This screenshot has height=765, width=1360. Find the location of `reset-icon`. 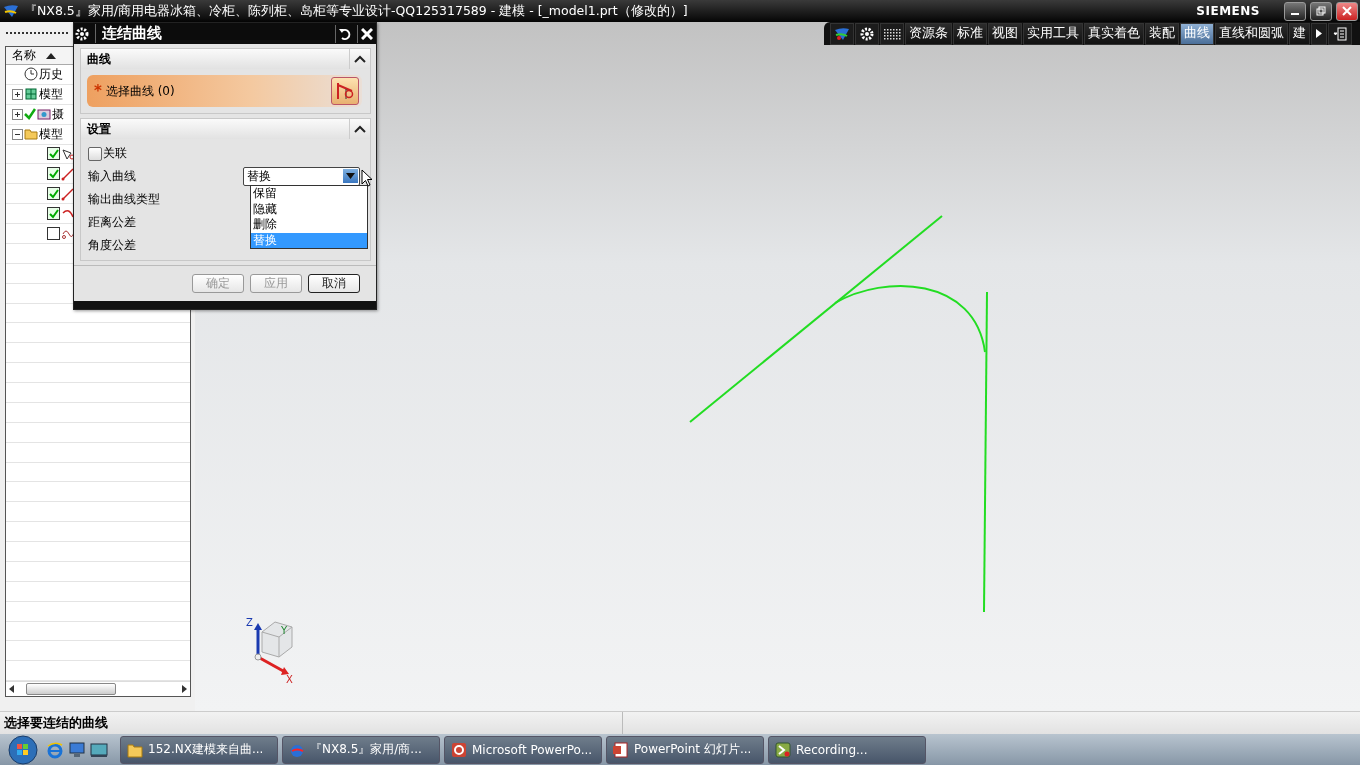

reset-icon is located at coordinates (345, 33).